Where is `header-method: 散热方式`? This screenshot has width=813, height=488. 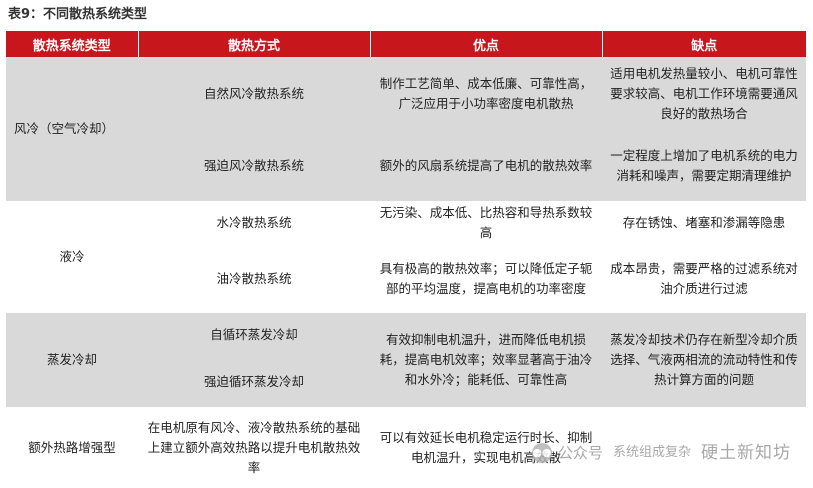 header-method: 散热方式 is located at coordinates (254, 44).